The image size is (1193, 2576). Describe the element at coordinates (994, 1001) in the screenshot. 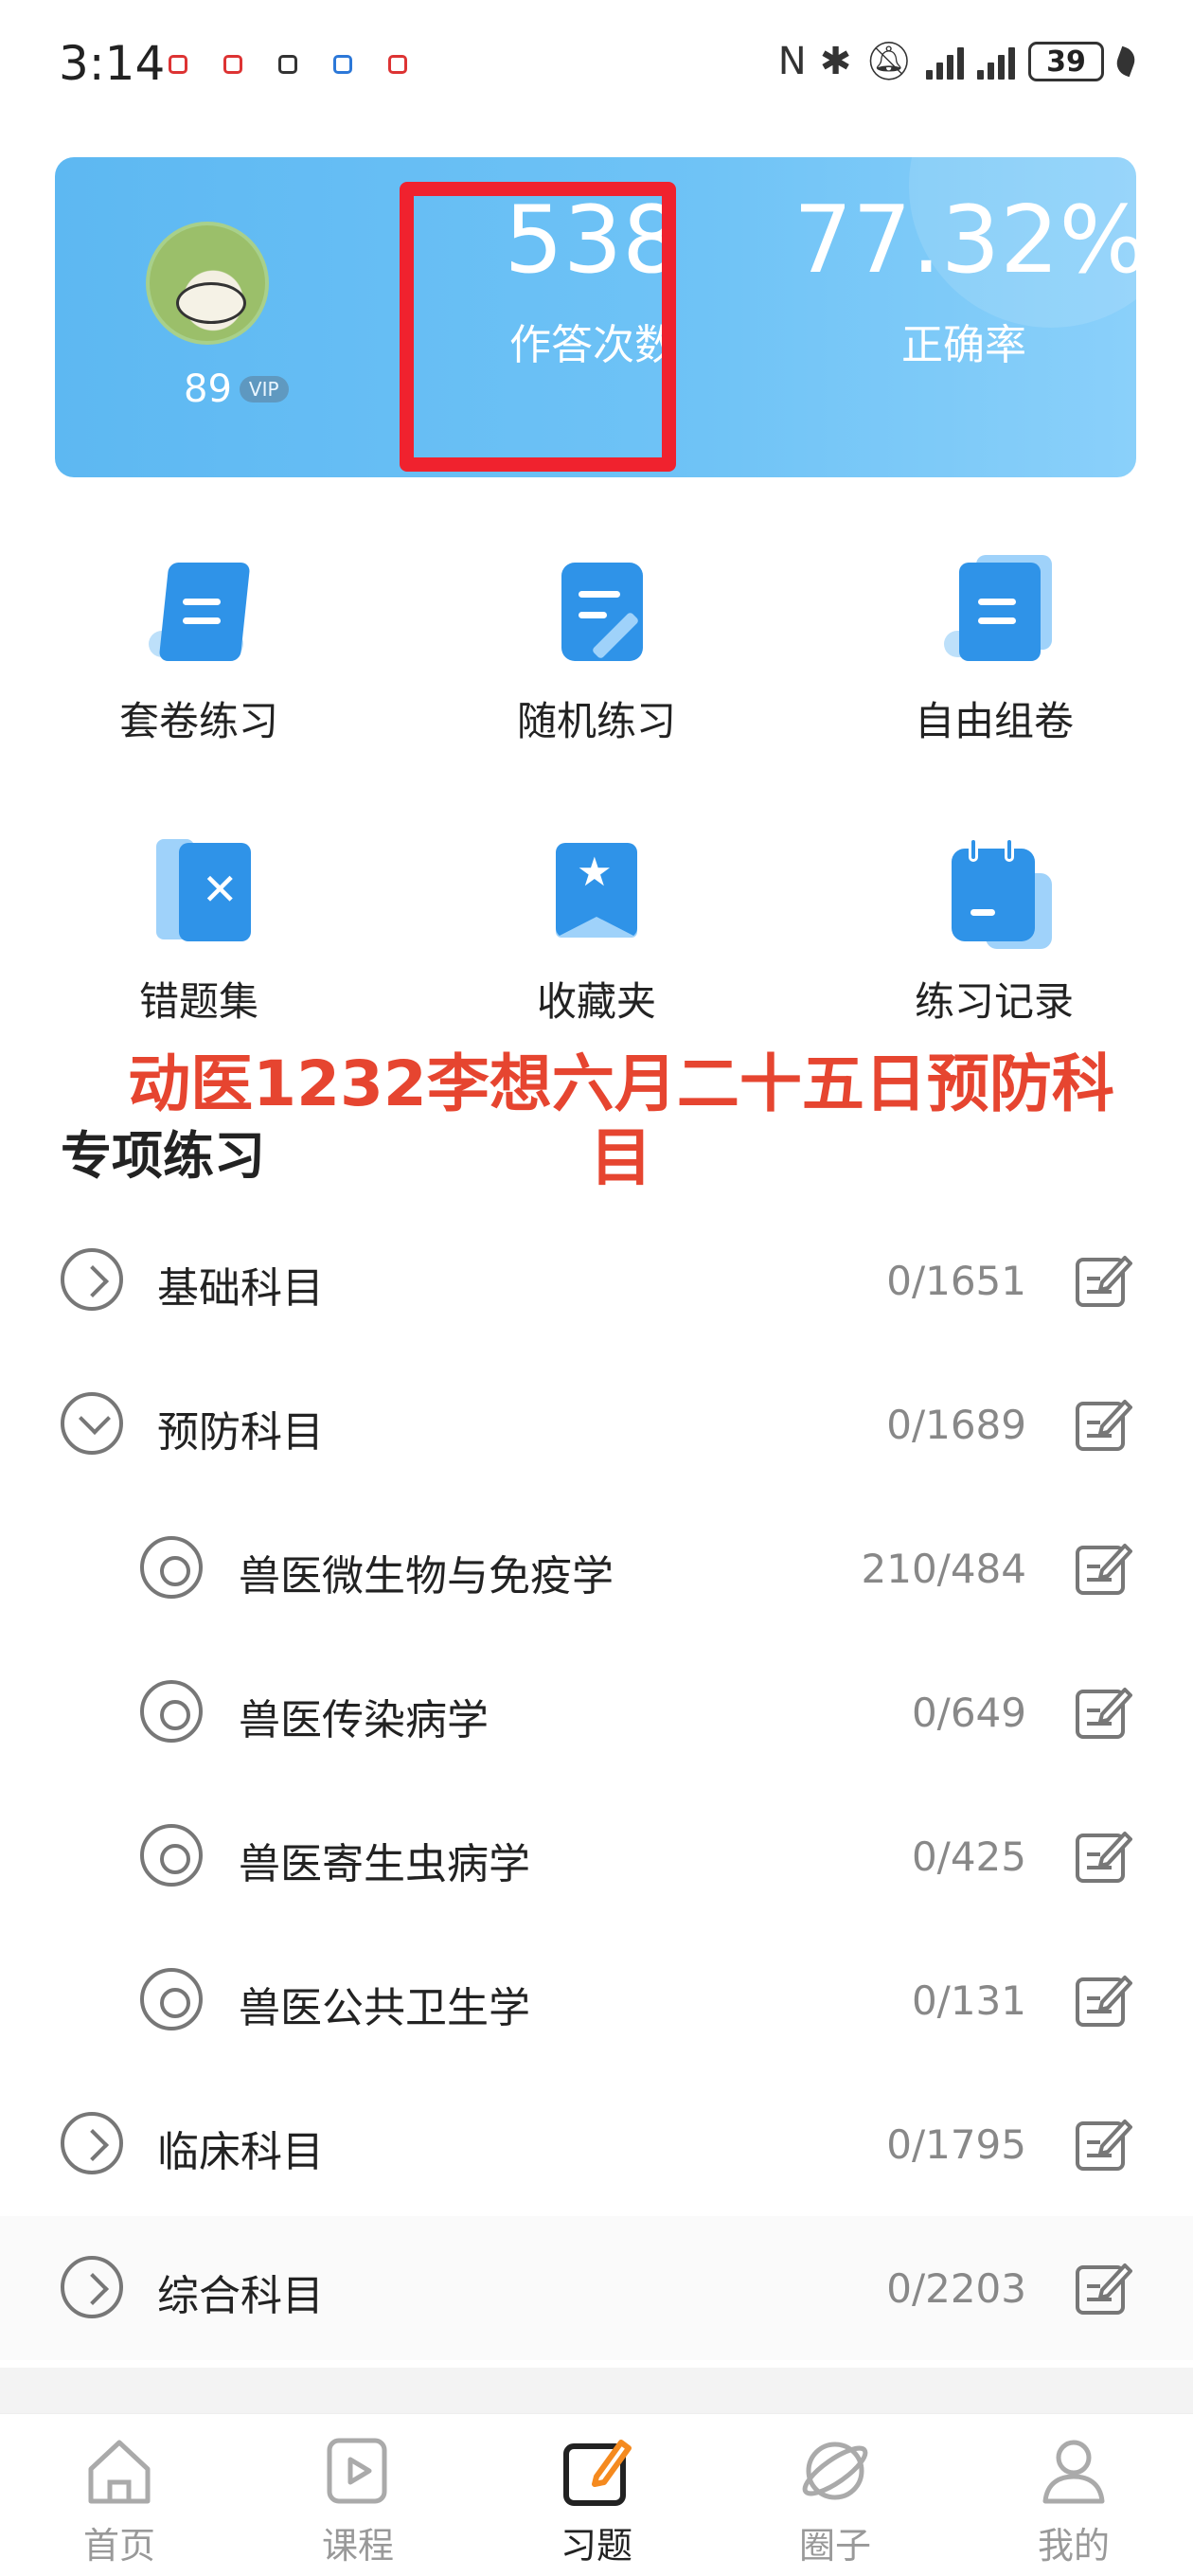

I see `grid-label: 练习记录` at that location.